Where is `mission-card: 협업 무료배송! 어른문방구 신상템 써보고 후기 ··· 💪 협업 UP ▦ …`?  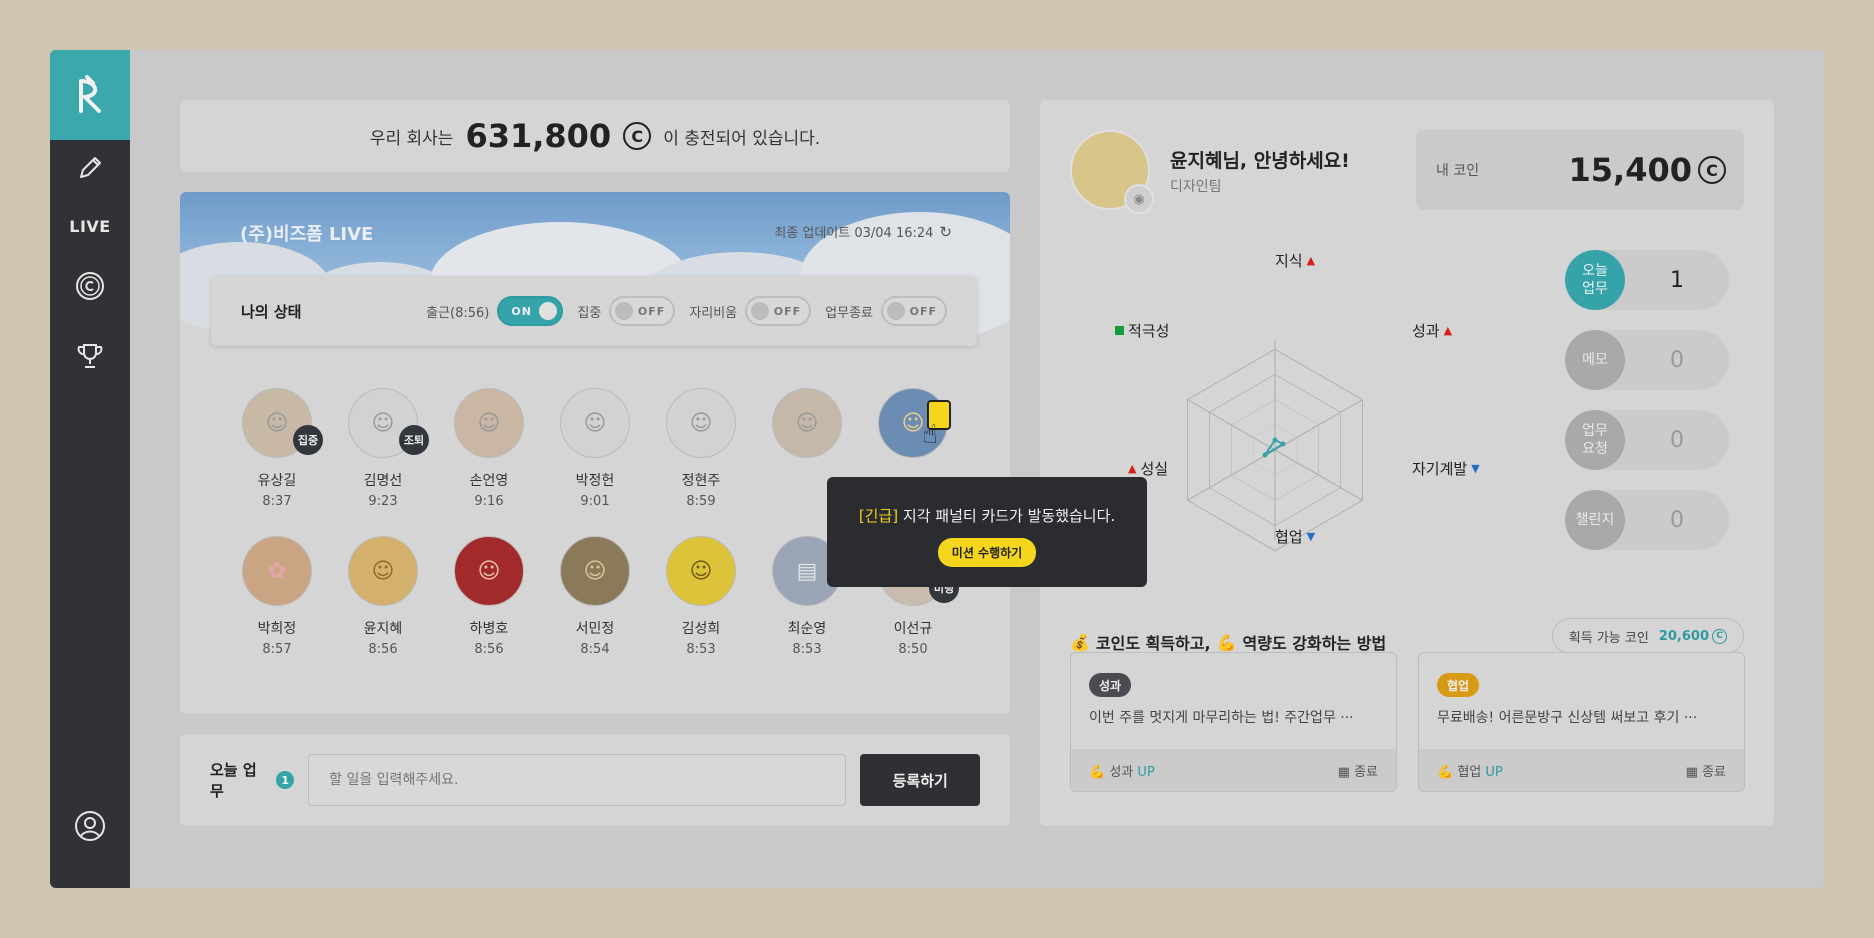 mission-card: 협업 무료배송! 어른문방구 신상템 써보고 후기 ··· 💪 협업 UP ▦ … is located at coordinates (1581, 722).